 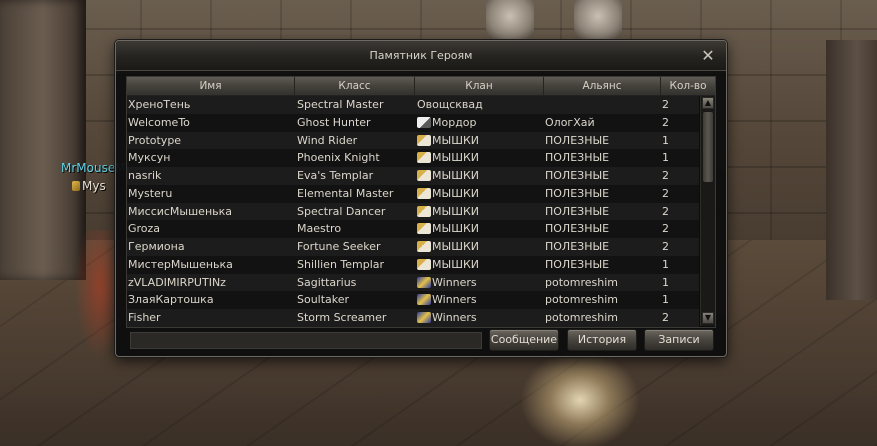 What do you see at coordinates (159, 122) in the screenshot?
I see `hero-name-cell: WelcomeTo` at bounding box center [159, 122].